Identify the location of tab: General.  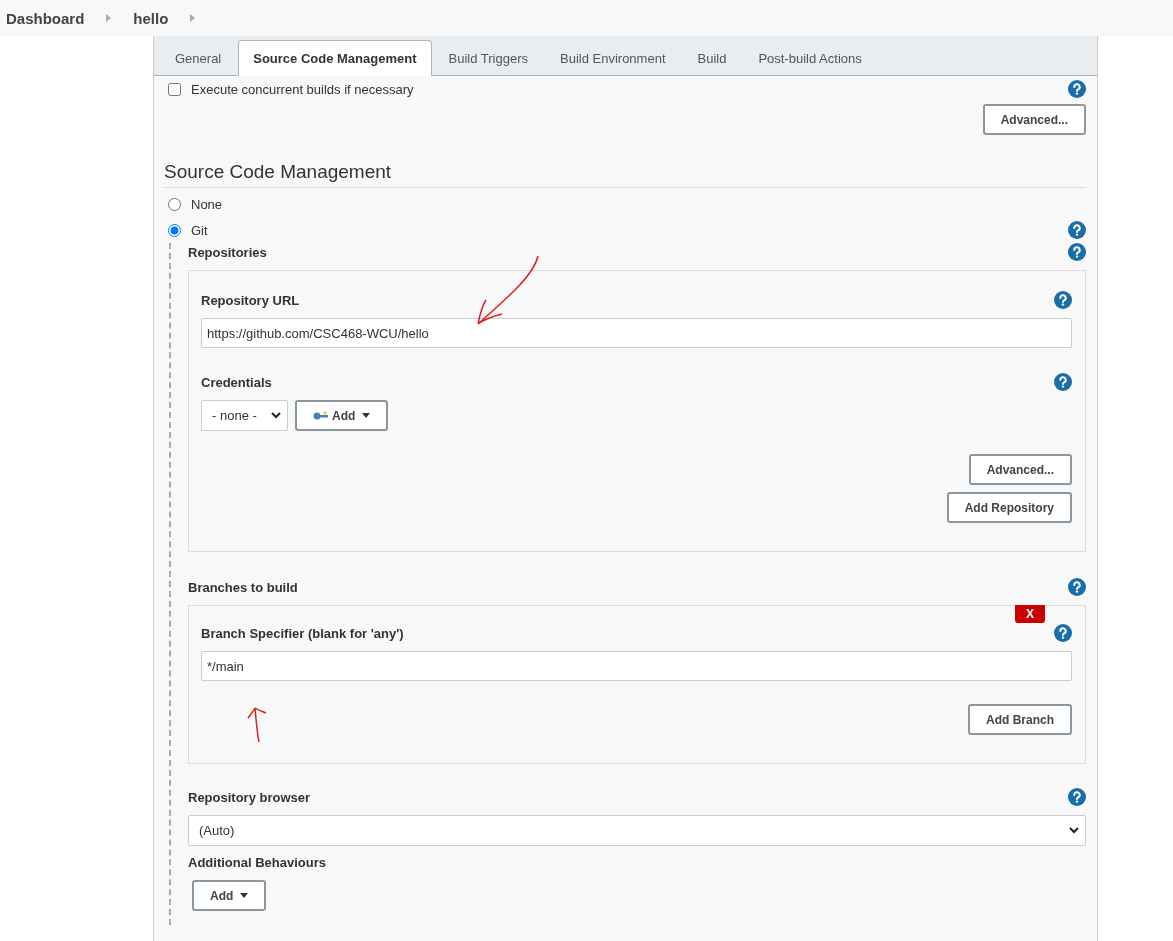
(198, 58).